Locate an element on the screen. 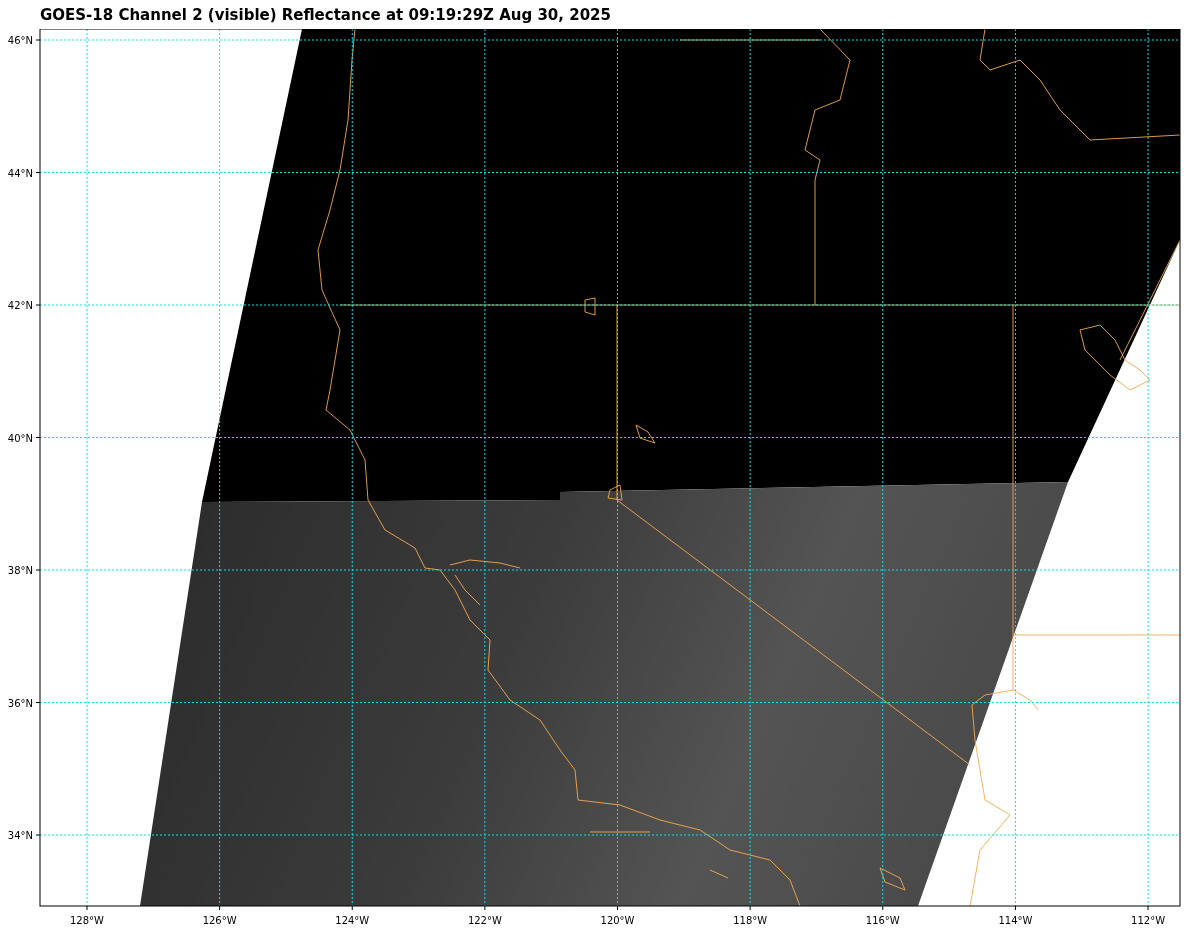 The width and height of the screenshot is (1200, 929). longitude-label: 120°W is located at coordinates (617, 920).